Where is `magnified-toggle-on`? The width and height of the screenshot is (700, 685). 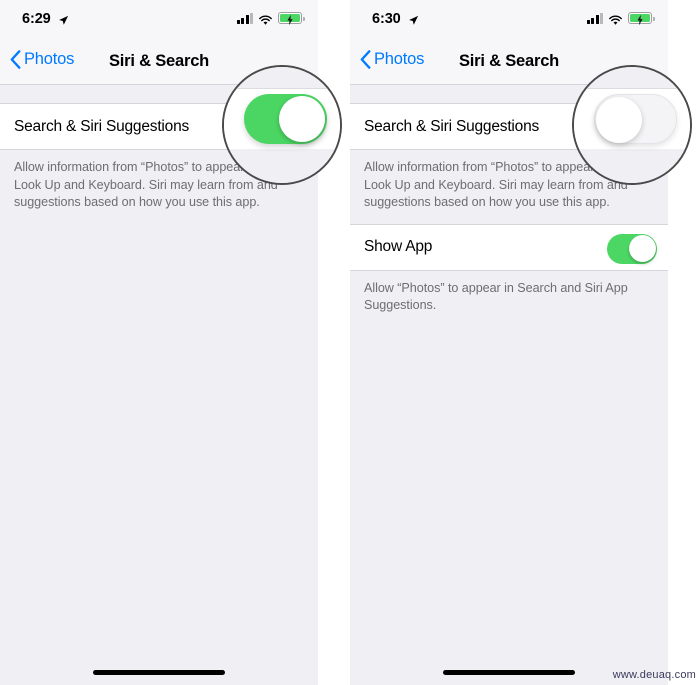
magnified-toggle-on is located at coordinates (285, 119).